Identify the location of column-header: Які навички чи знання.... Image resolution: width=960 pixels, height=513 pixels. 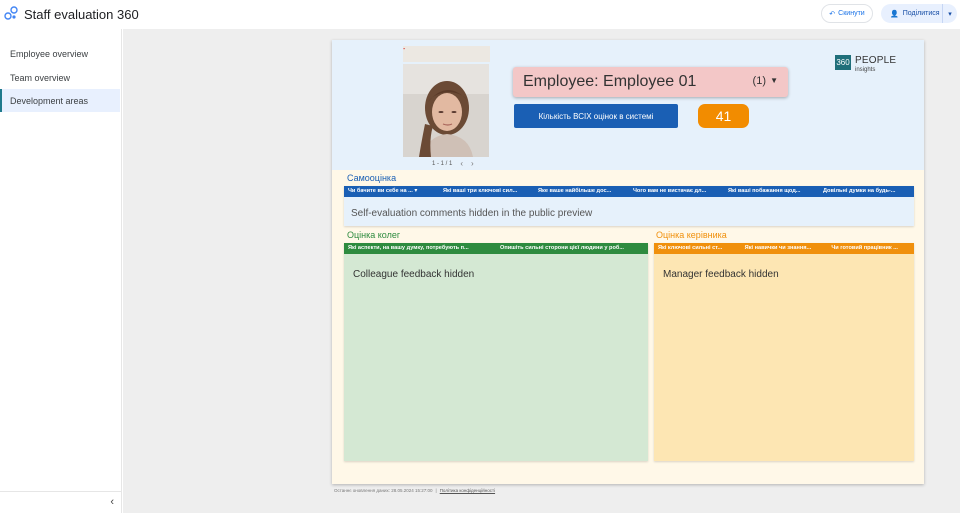
(784, 248).